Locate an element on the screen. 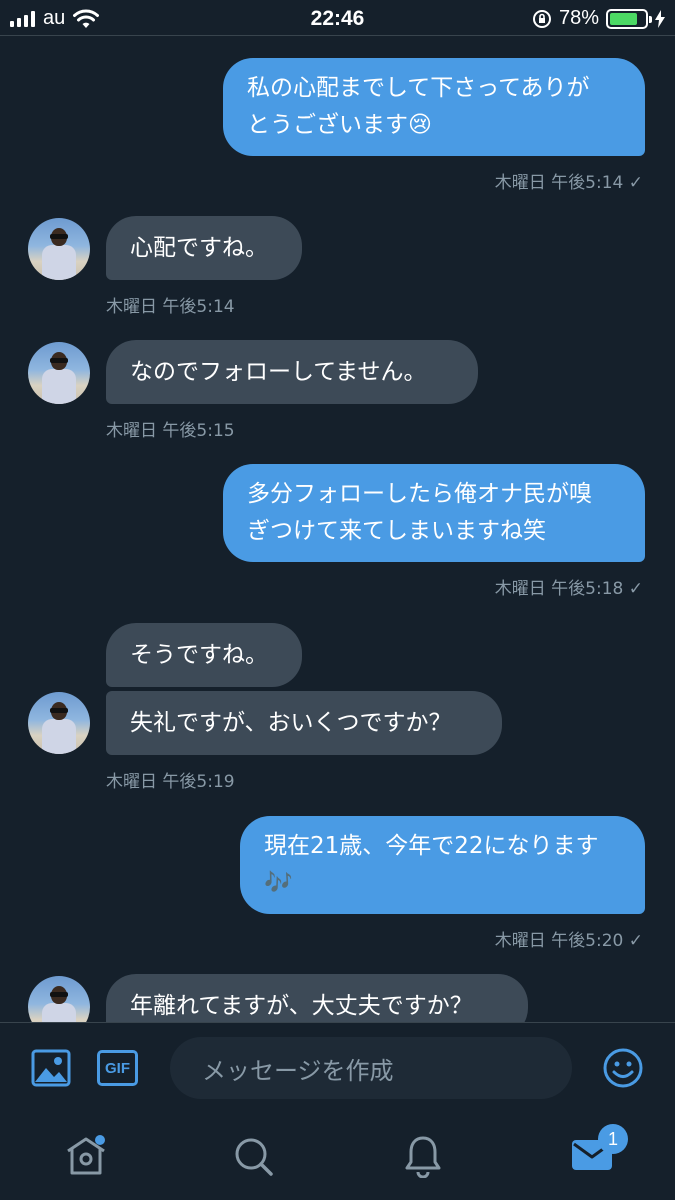 This screenshot has height=1200, width=675. message-text-line: 私の心配までして下さってありが is located at coordinates (418, 88).